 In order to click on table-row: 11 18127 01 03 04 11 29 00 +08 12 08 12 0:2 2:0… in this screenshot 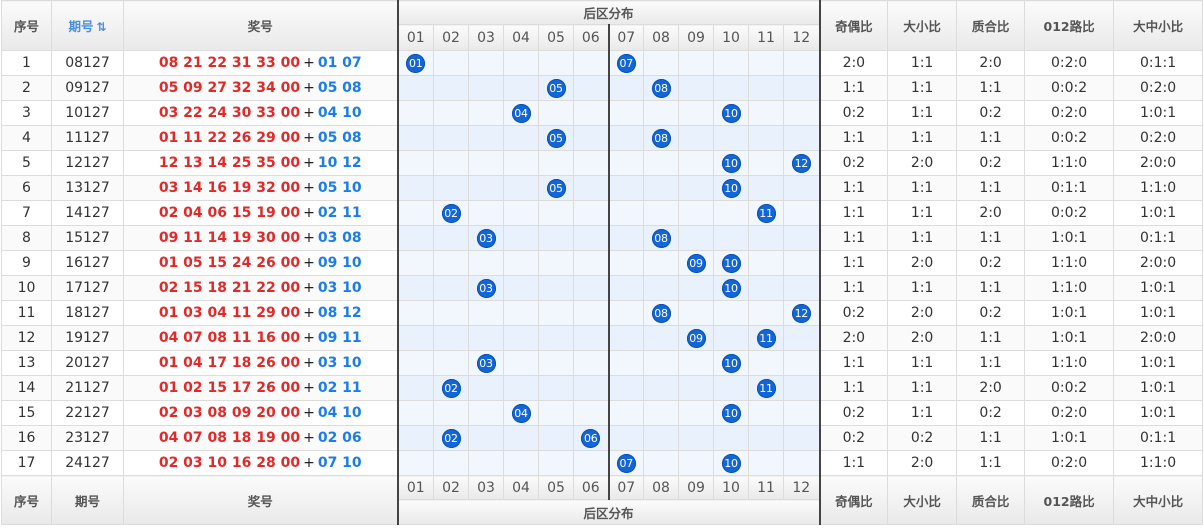, I will do `click(602, 313)`.